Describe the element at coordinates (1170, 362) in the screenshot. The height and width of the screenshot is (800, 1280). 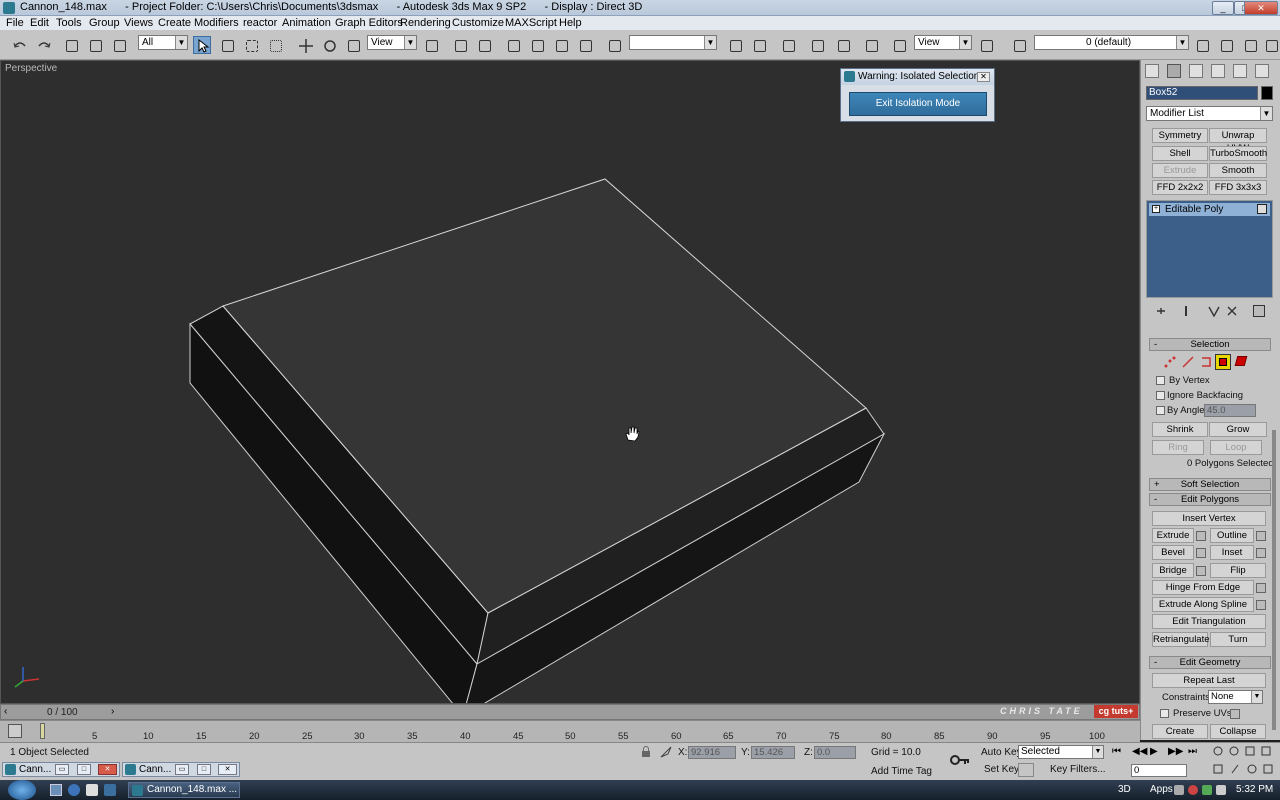
I see `vertex-mode-icon` at that location.